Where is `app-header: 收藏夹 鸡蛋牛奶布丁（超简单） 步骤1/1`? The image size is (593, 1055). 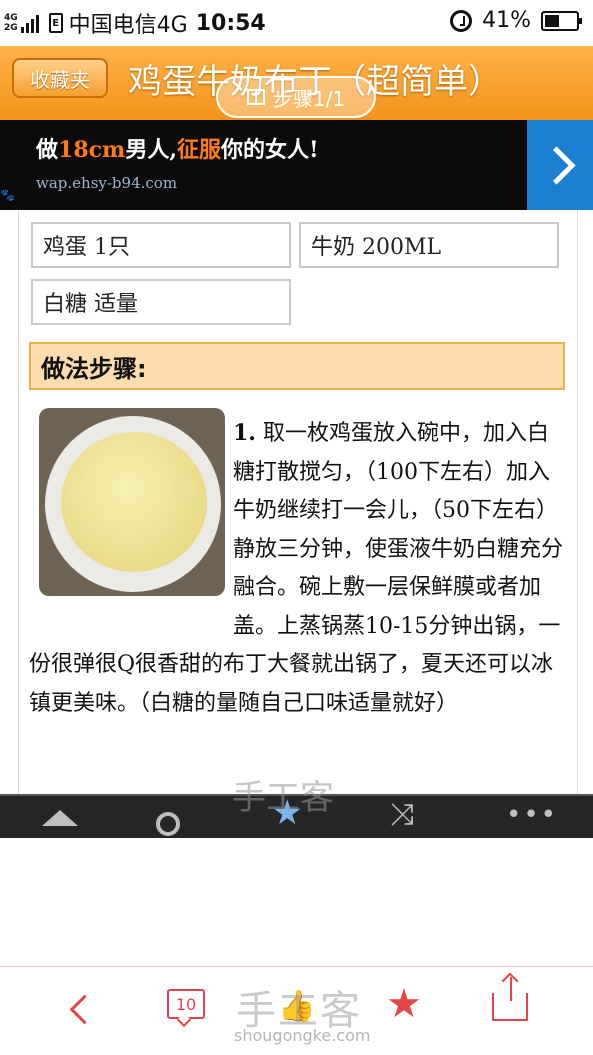
app-header: 收藏夹 鸡蛋牛奶布丁（超简单） 步骤1/1 is located at coordinates (296, 83).